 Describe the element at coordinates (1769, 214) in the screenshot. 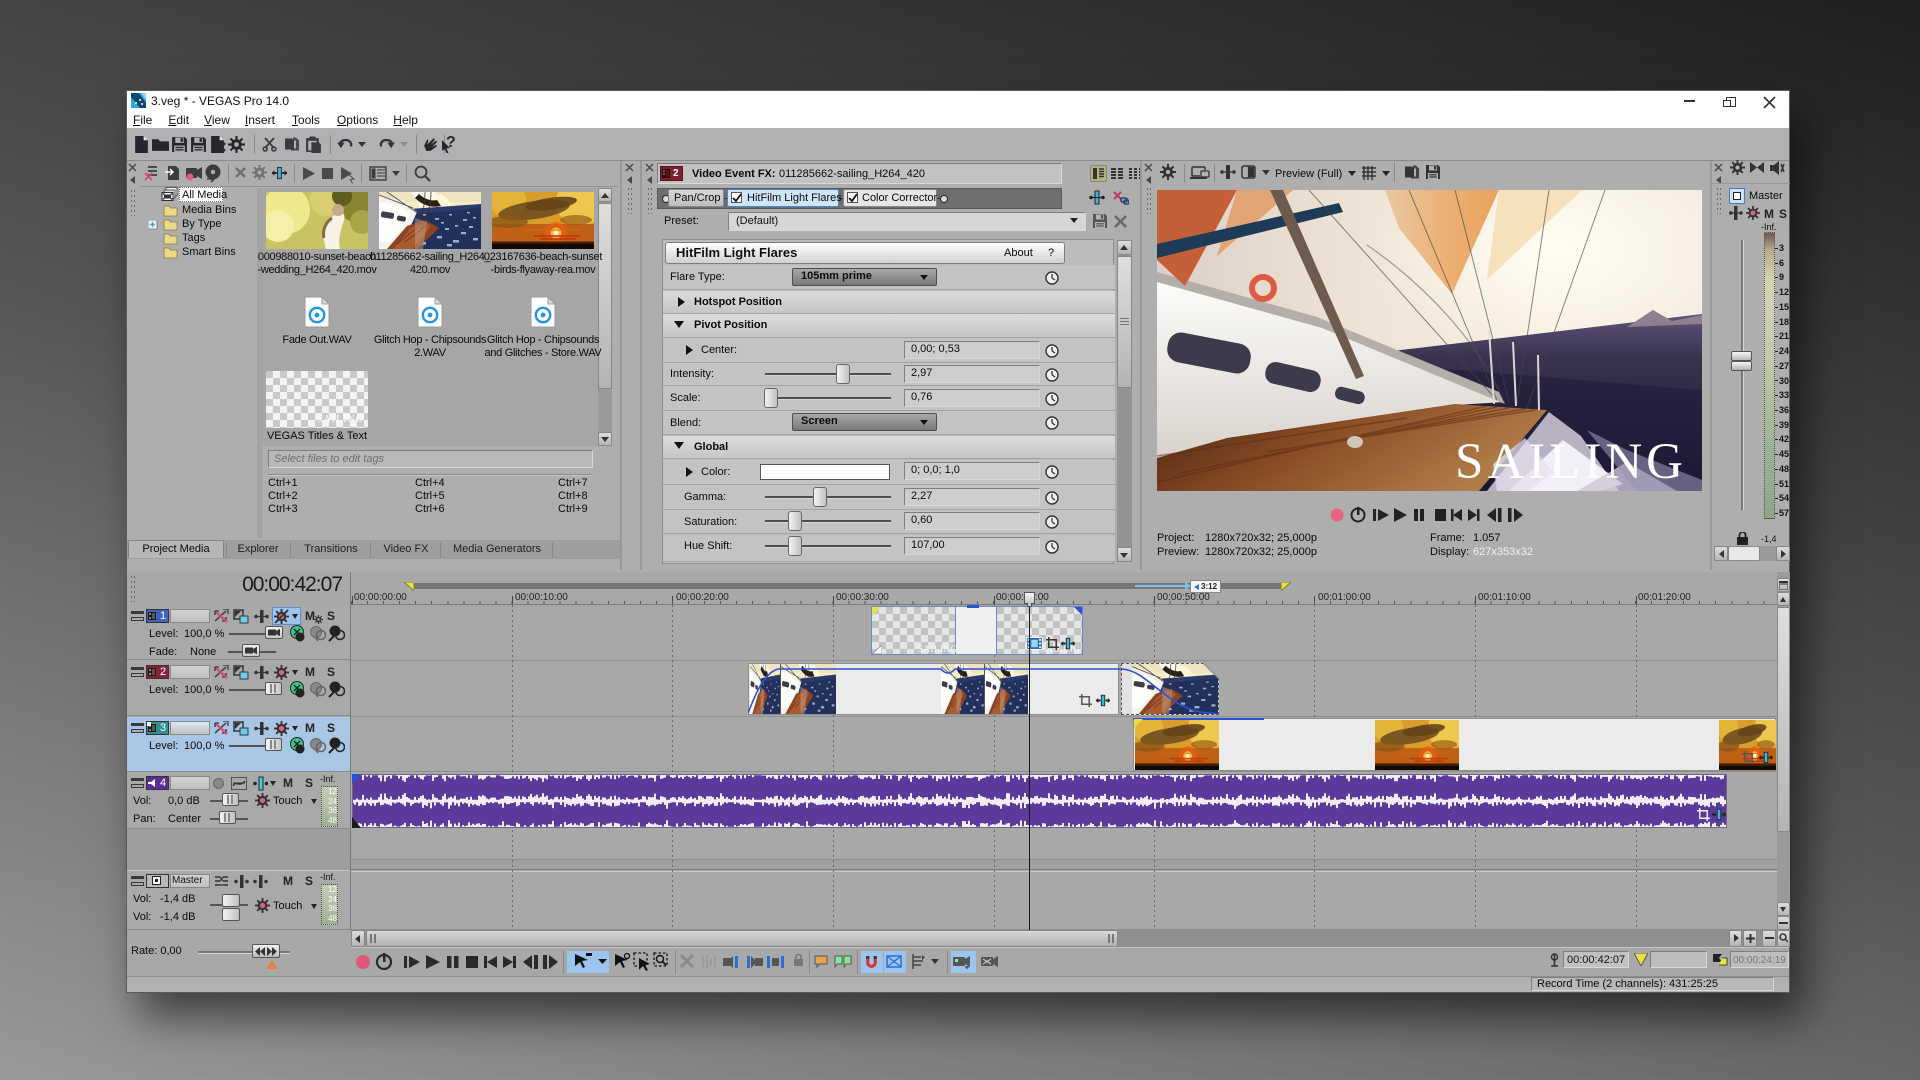

I see `svg-text: M` at that location.